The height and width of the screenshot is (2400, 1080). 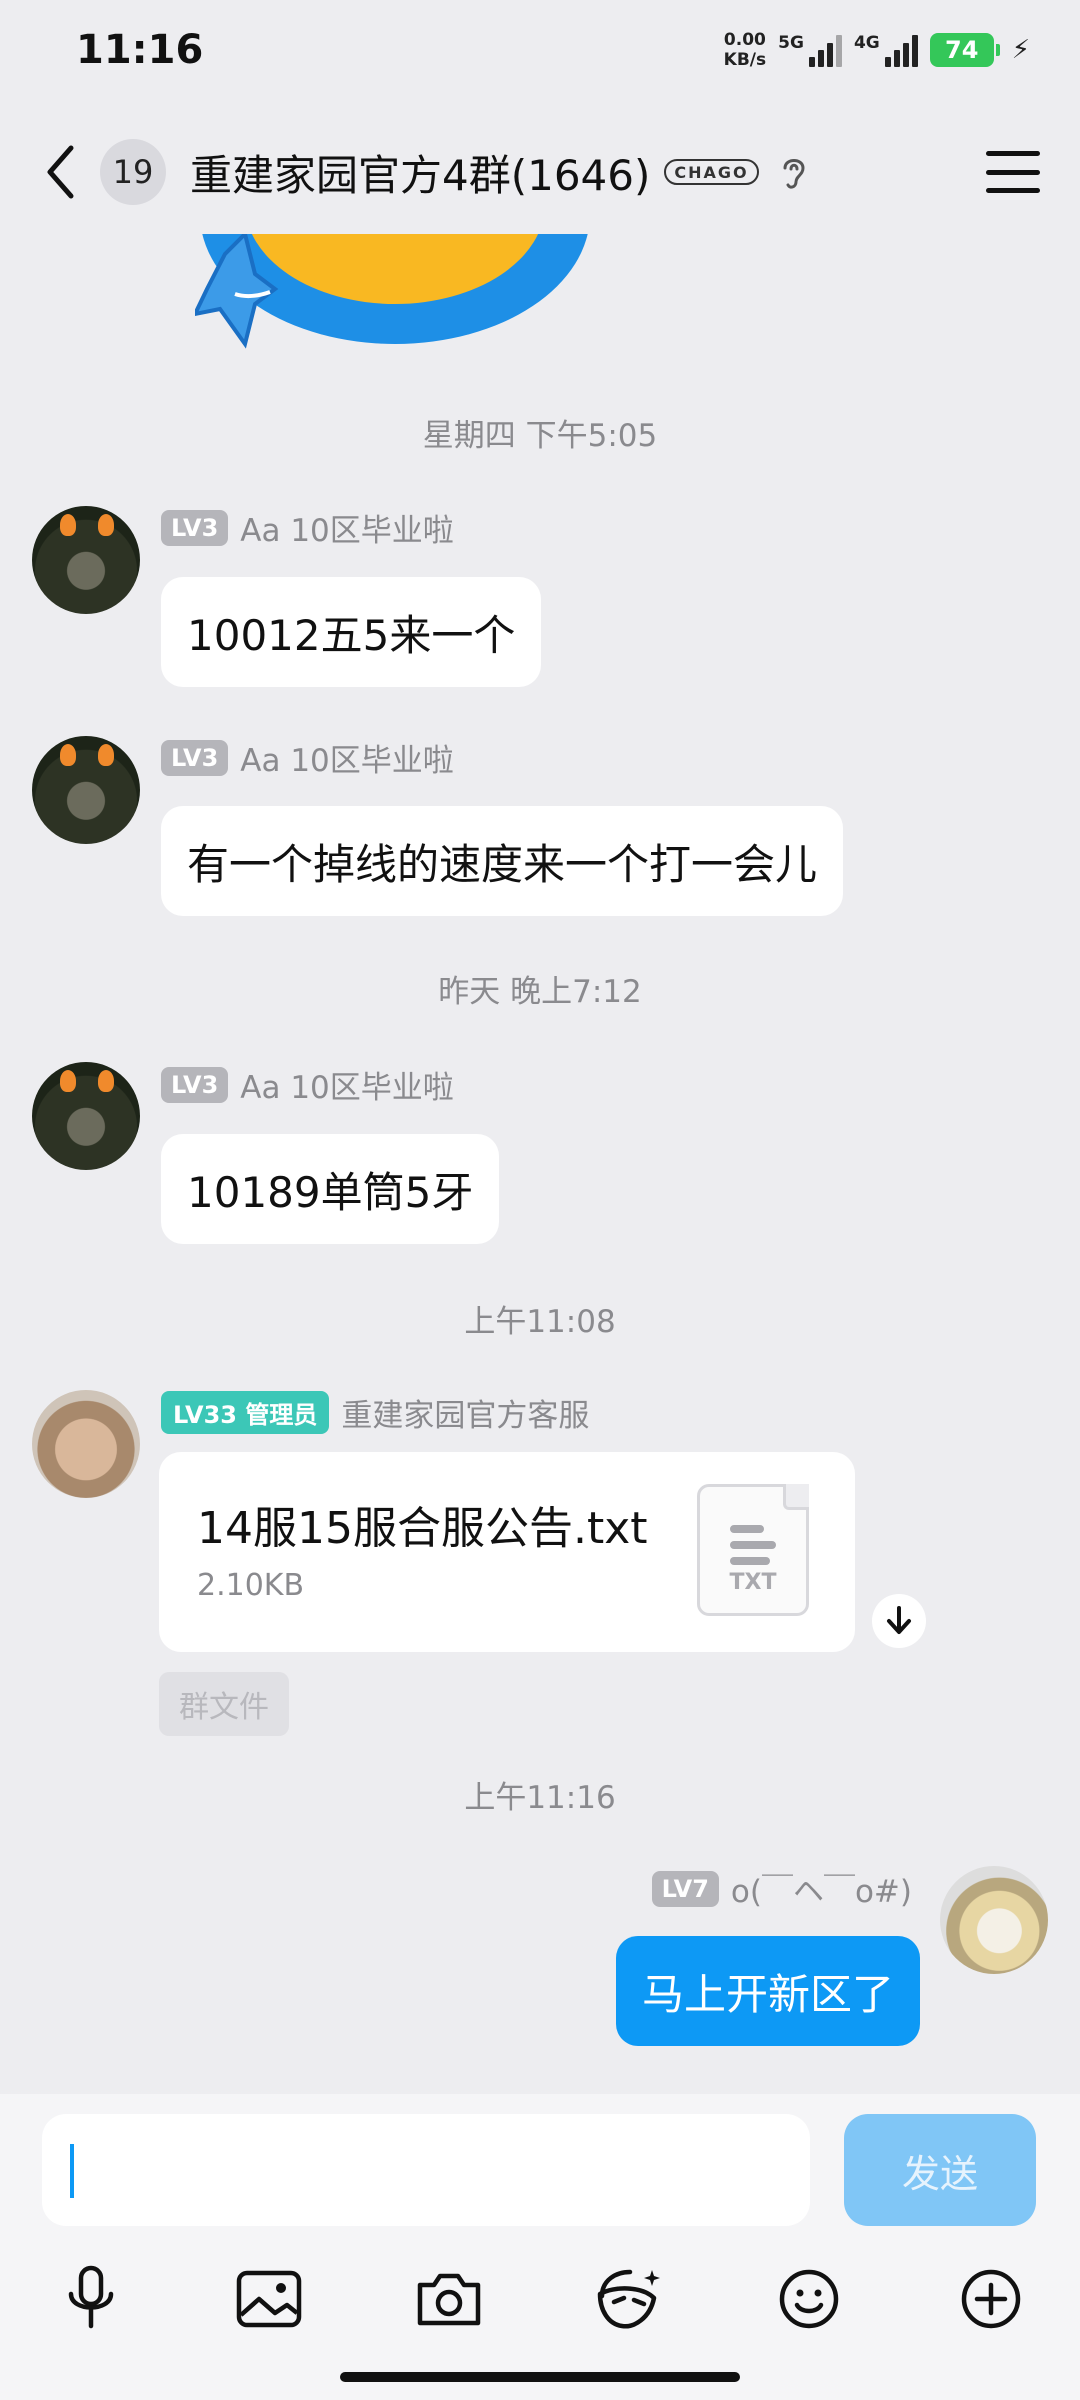 I want to click on chat-header: 19 重建家园官方4群(1646) CHAGO, so click(x=540, y=172).